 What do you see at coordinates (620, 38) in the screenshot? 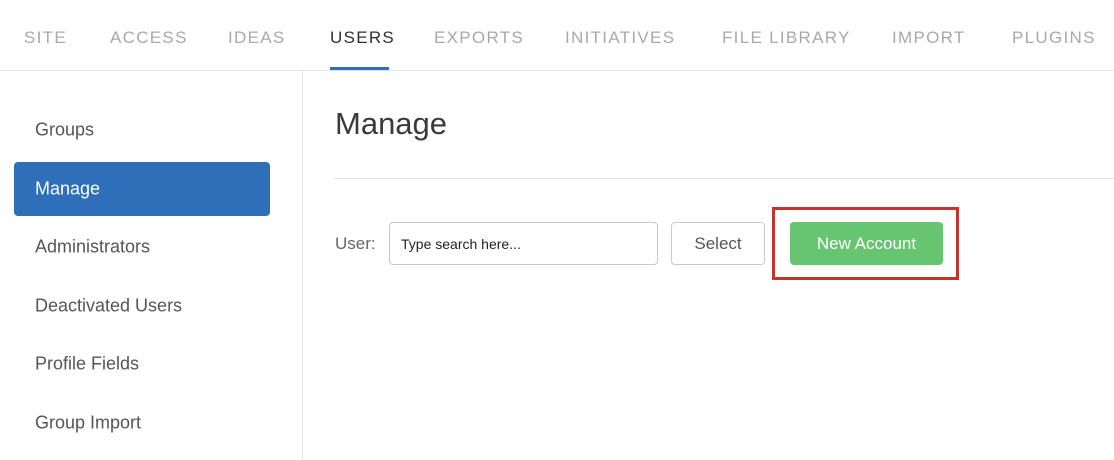
I see `tab-initiatives: INITIATIVES` at bounding box center [620, 38].